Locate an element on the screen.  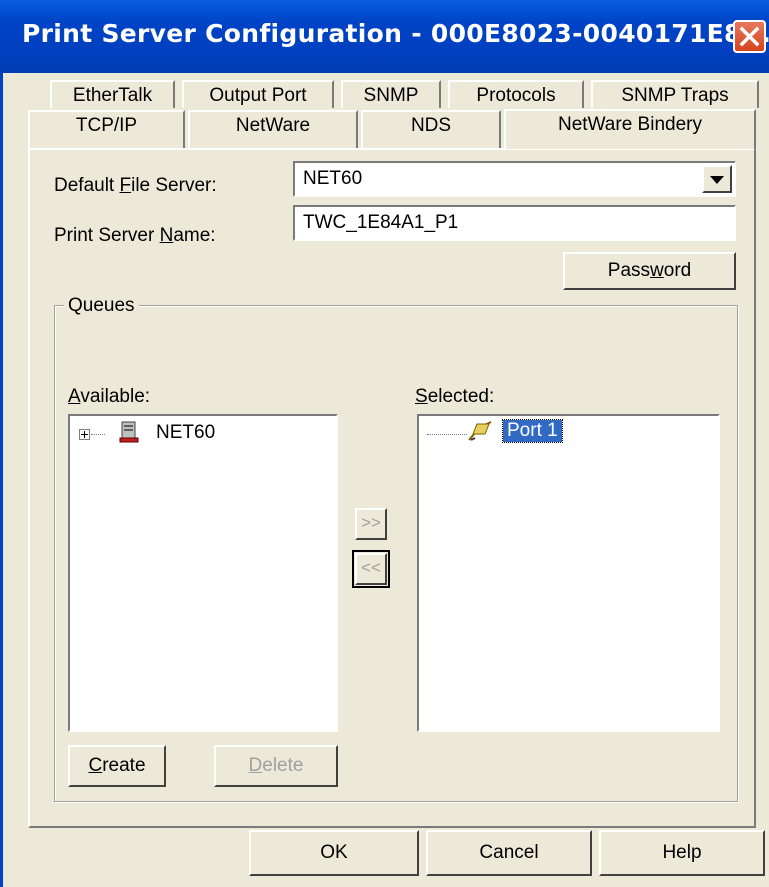
default-file-server-label: Default File Server: is located at coordinates (135, 185).